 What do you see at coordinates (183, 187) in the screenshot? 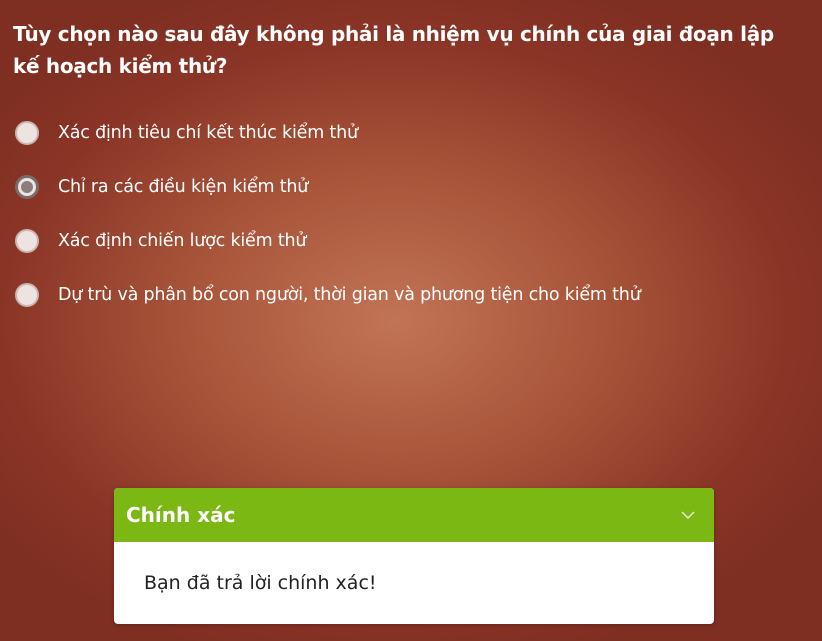
I see `answer-option-label: Chỉ ra các điều kiện kiểm thử` at bounding box center [183, 187].